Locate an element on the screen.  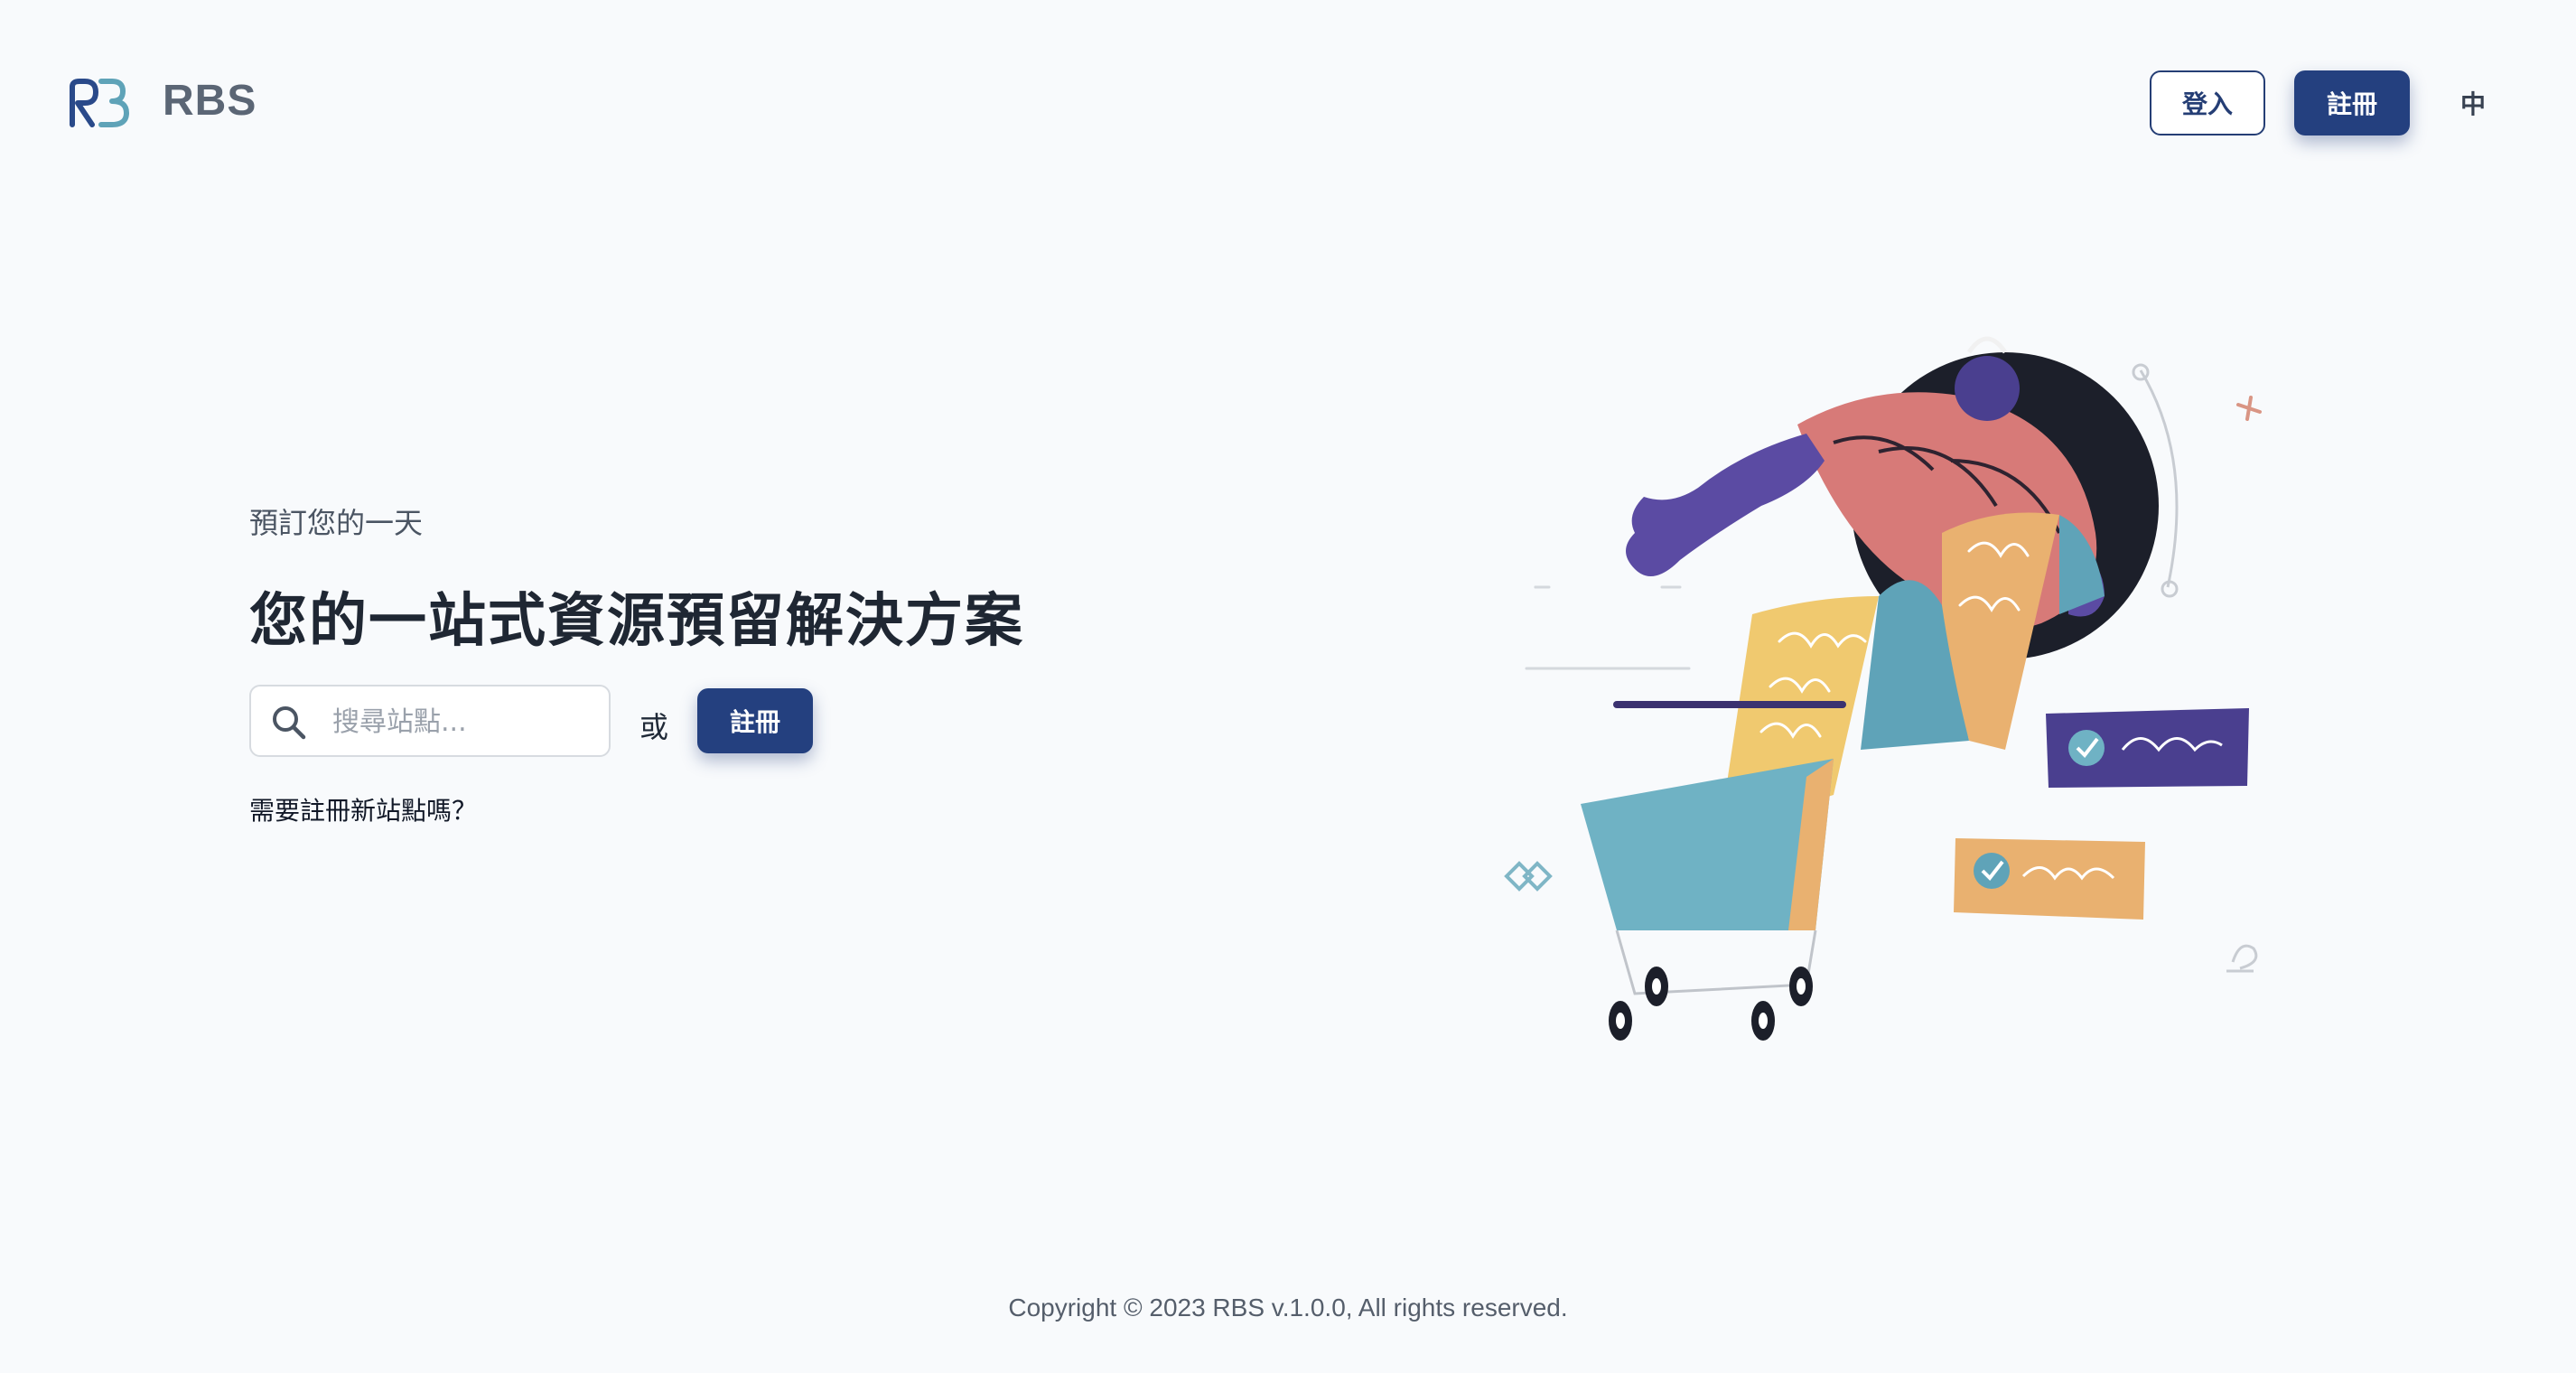
logo is located at coordinates (98, 103).